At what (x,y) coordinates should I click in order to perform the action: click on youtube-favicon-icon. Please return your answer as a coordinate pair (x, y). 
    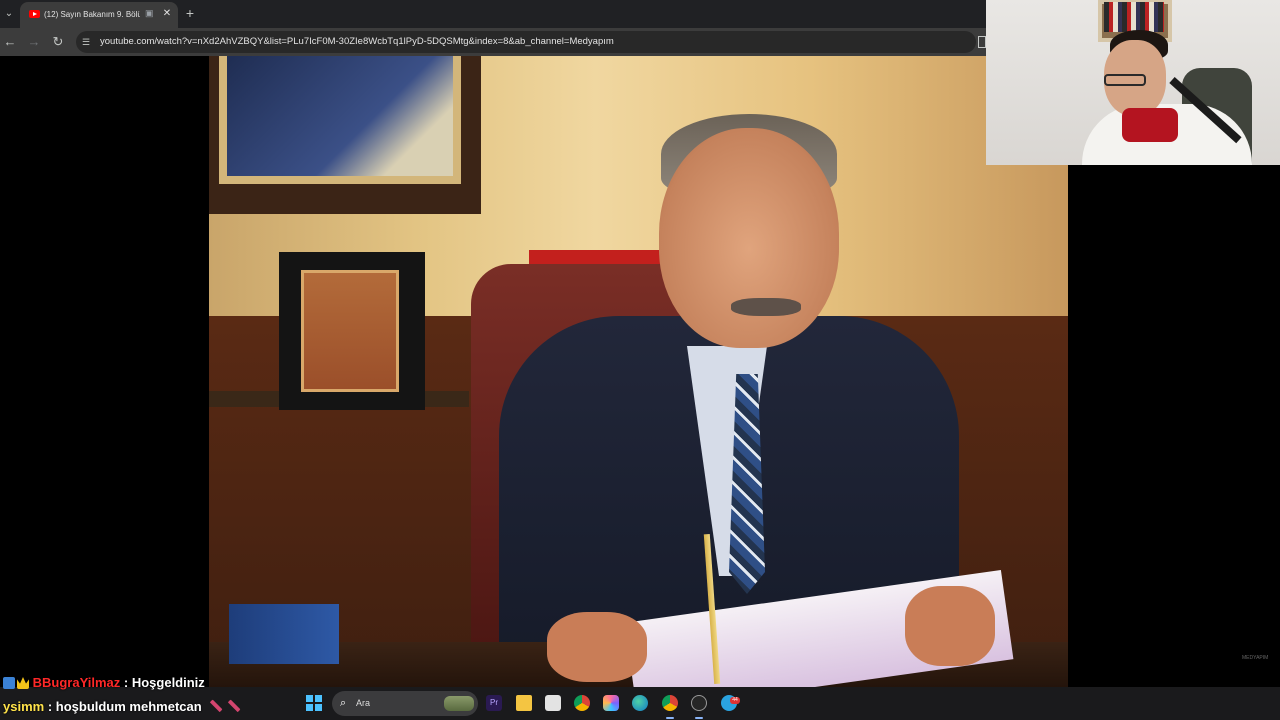
    Looking at the image, I should click on (34, 14).